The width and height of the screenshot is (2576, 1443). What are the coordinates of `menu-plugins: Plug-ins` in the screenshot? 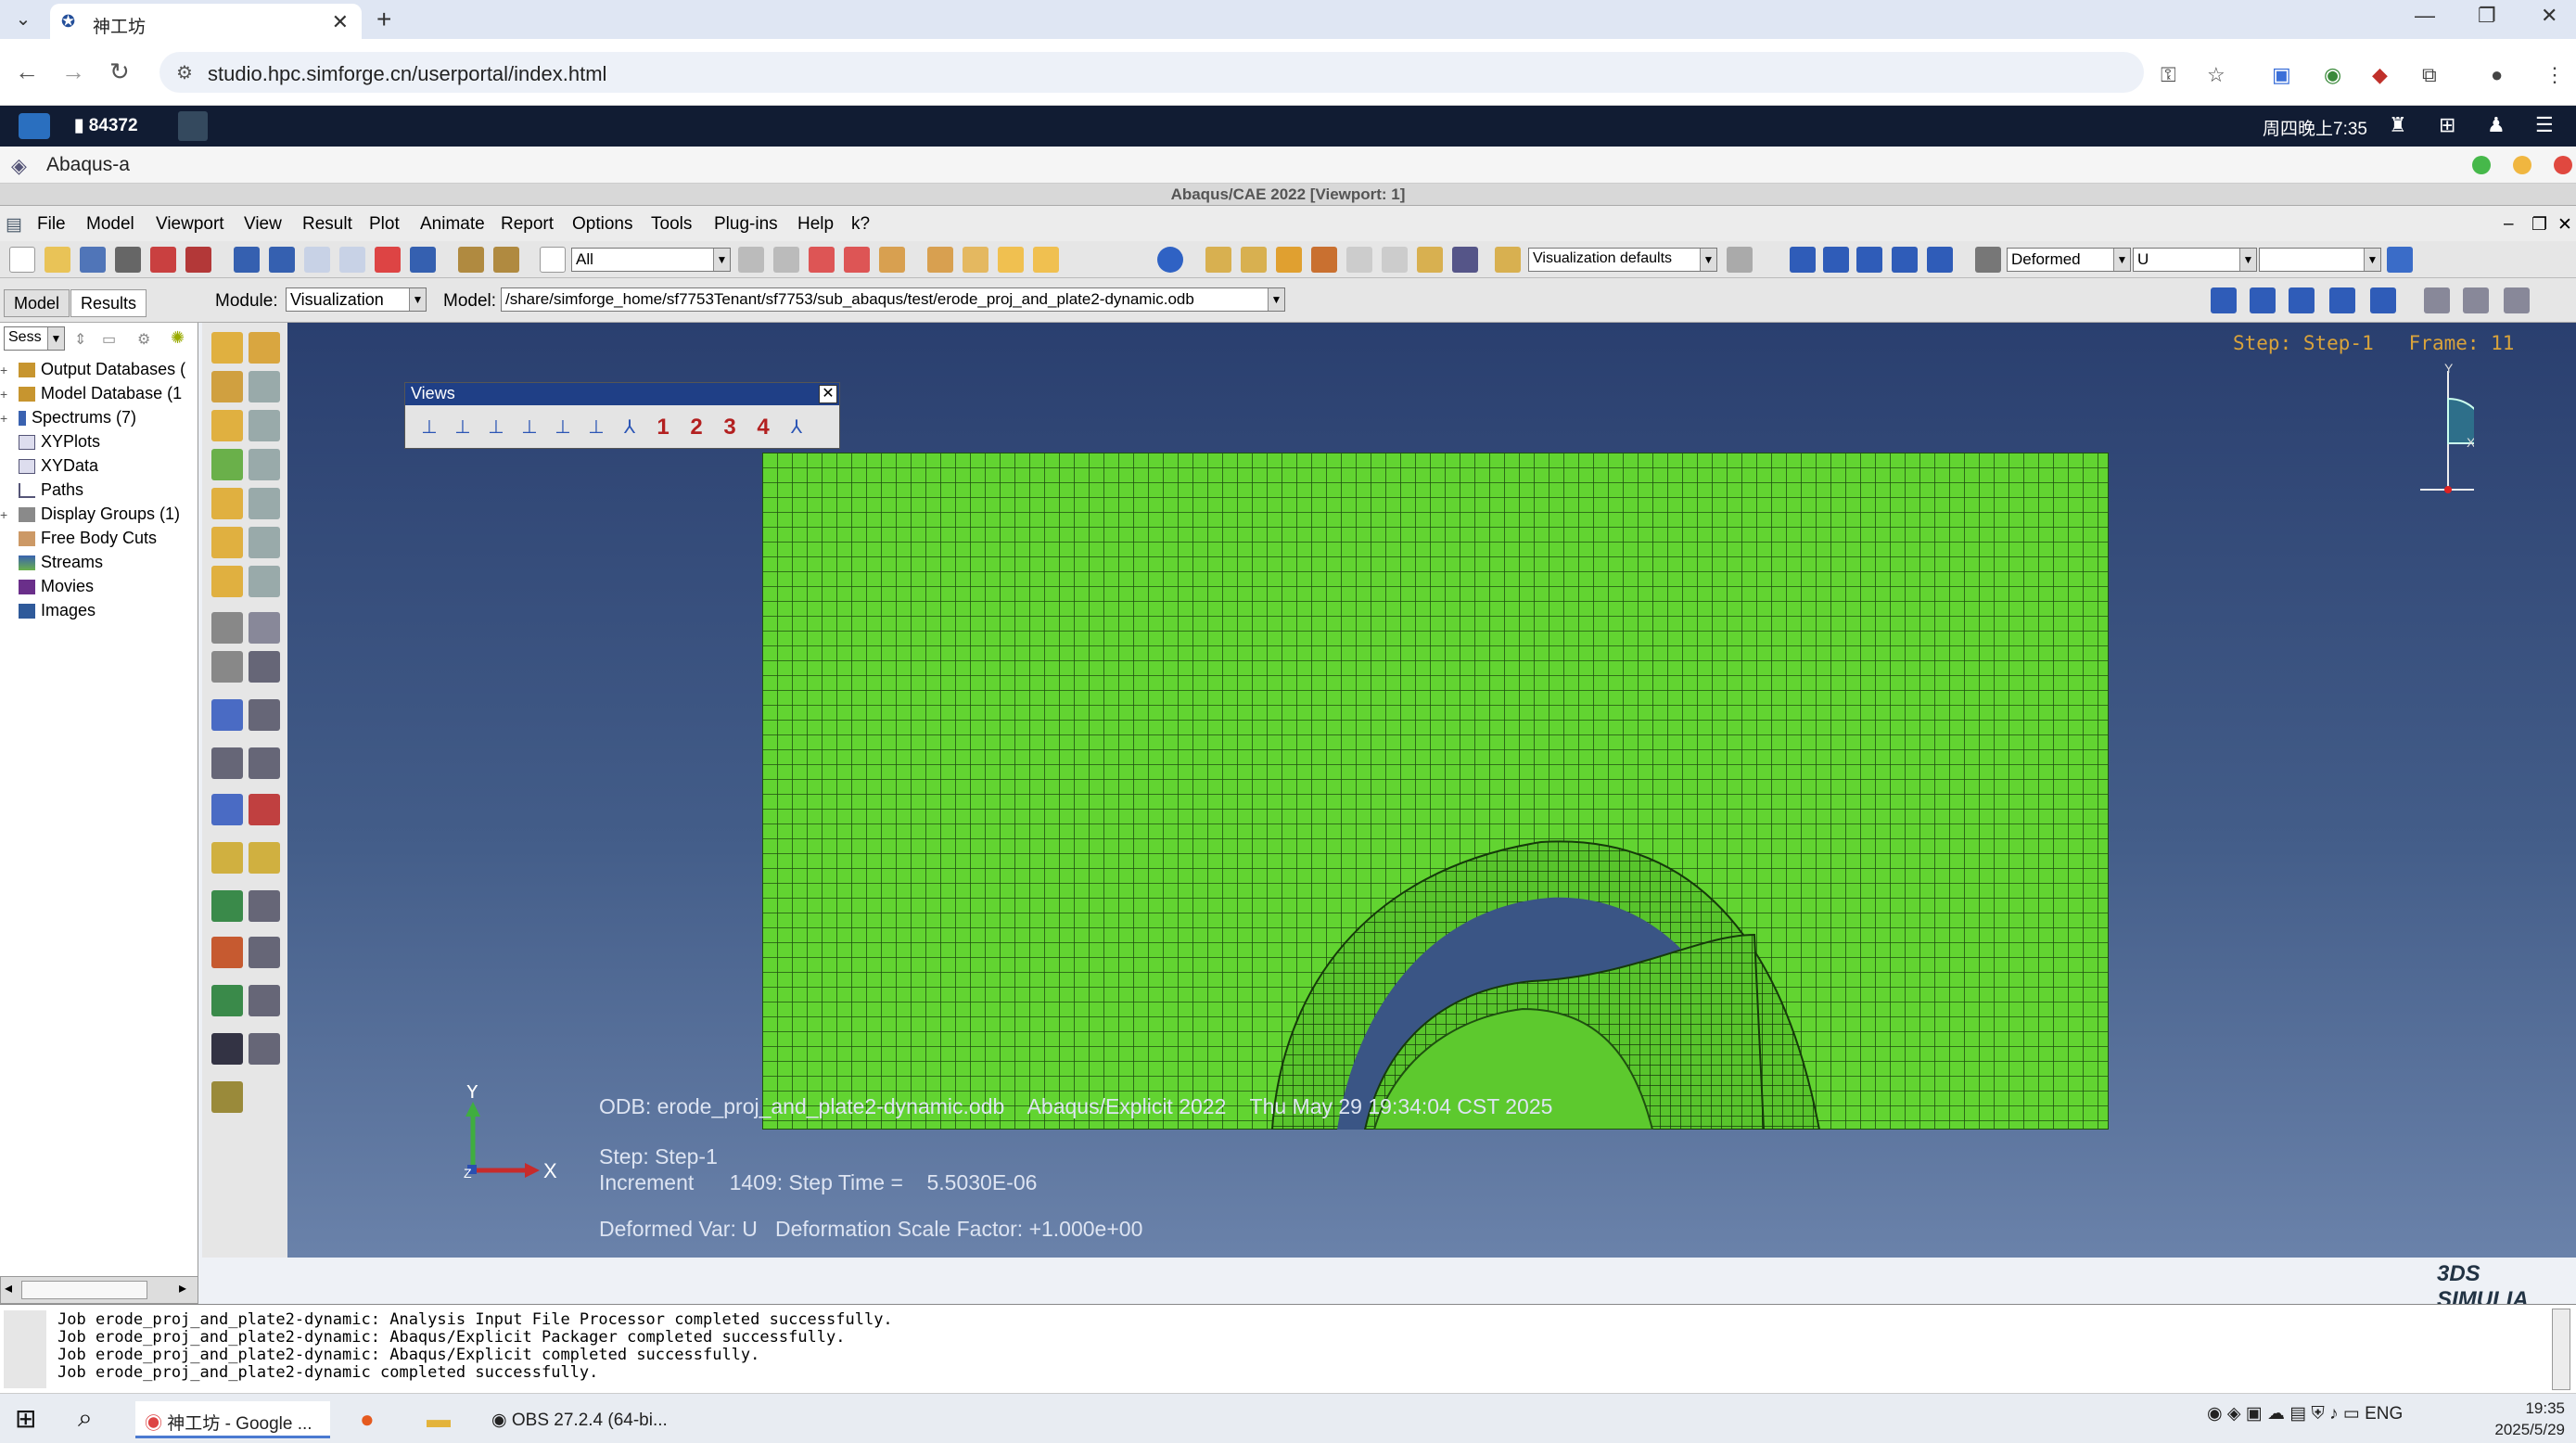 It's located at (746, 224).